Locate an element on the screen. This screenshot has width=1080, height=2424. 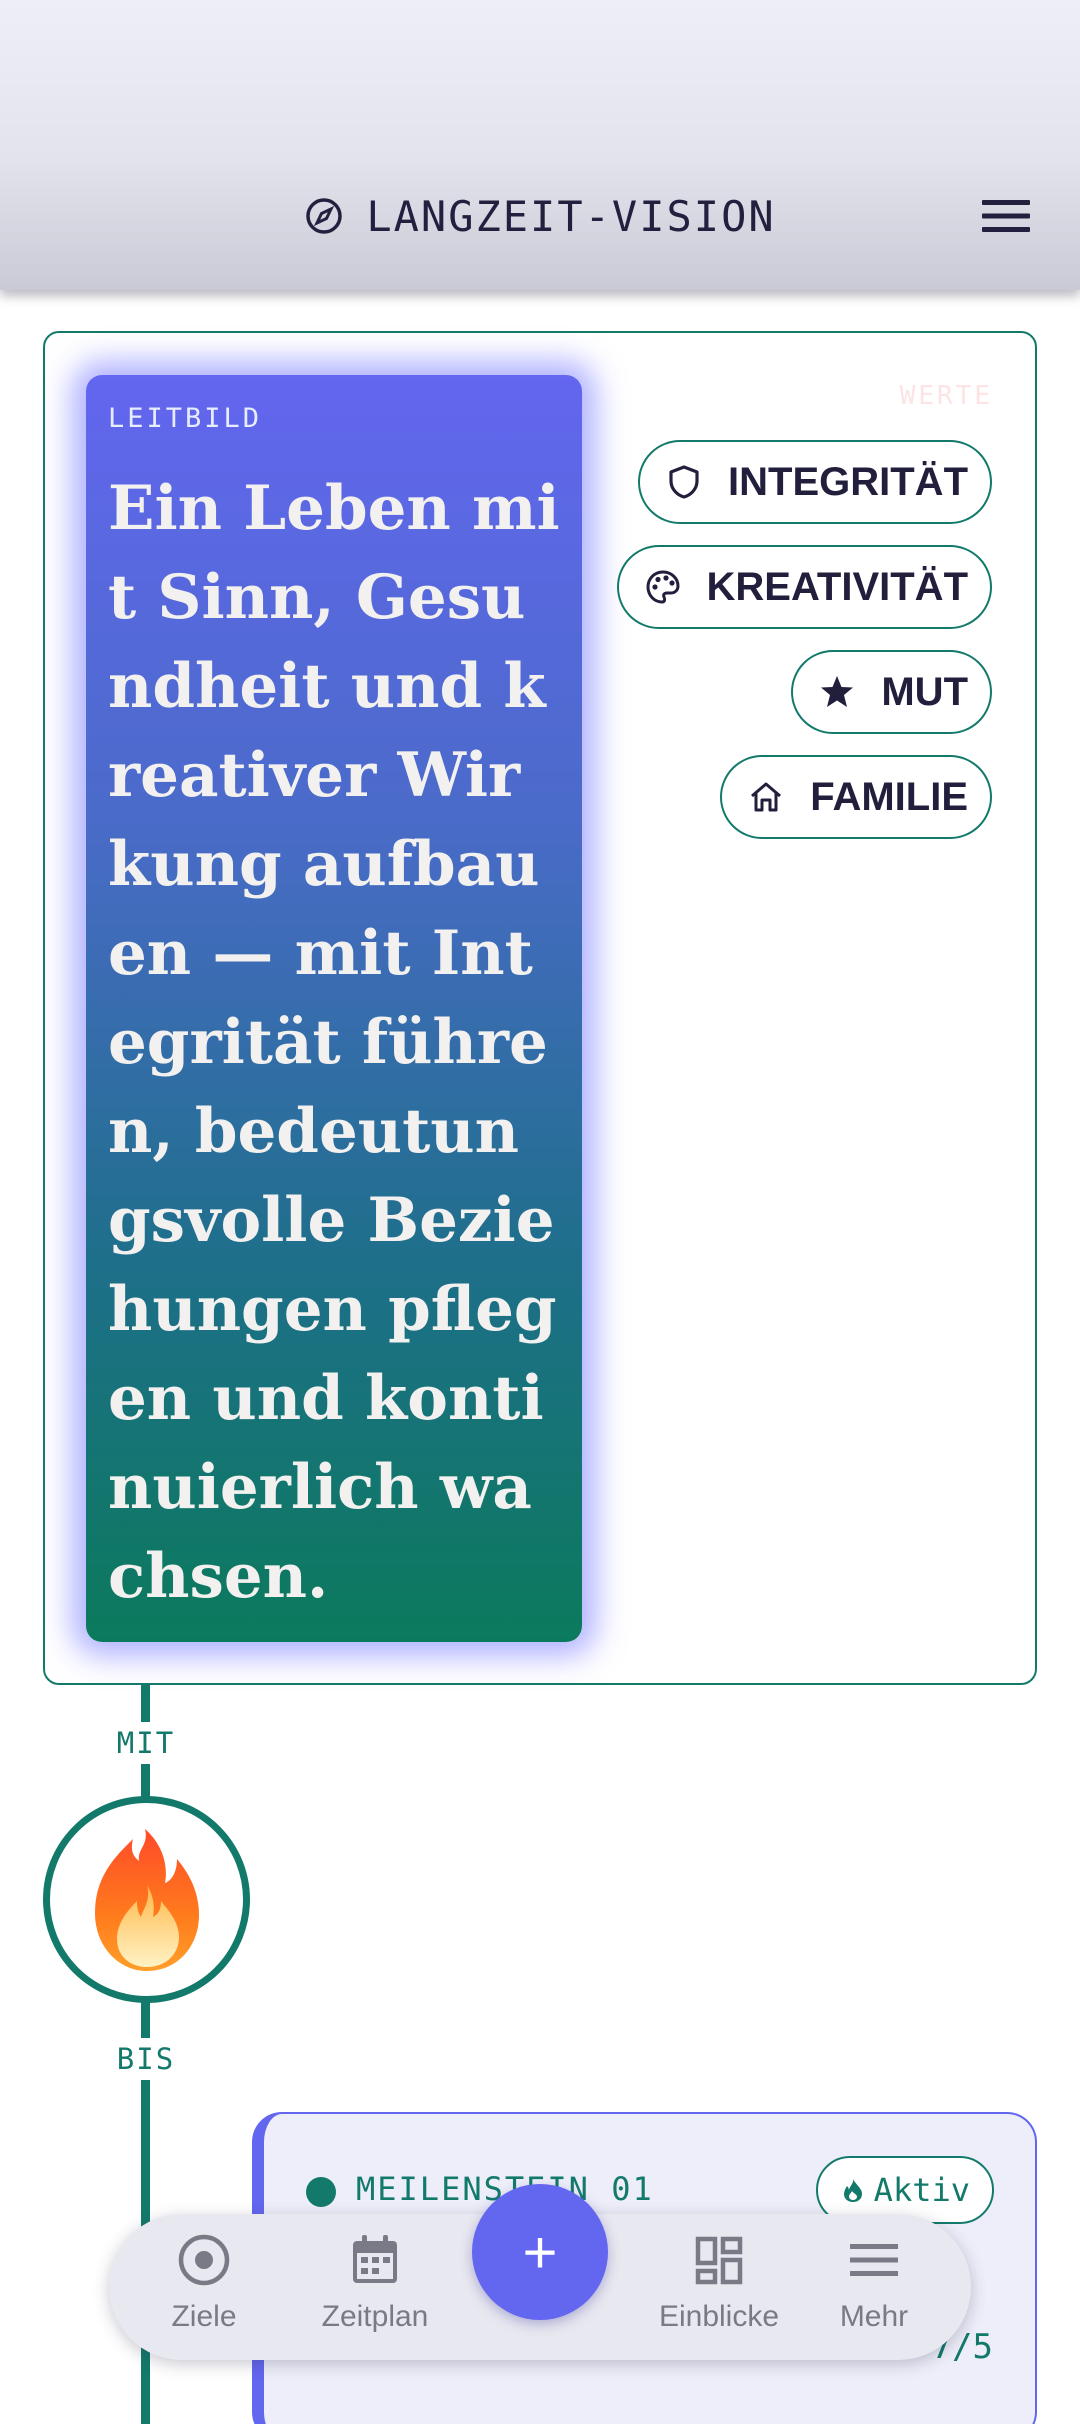
value-chip-integritaet: INTEGRITÄT is located at coordinates (815, 482).